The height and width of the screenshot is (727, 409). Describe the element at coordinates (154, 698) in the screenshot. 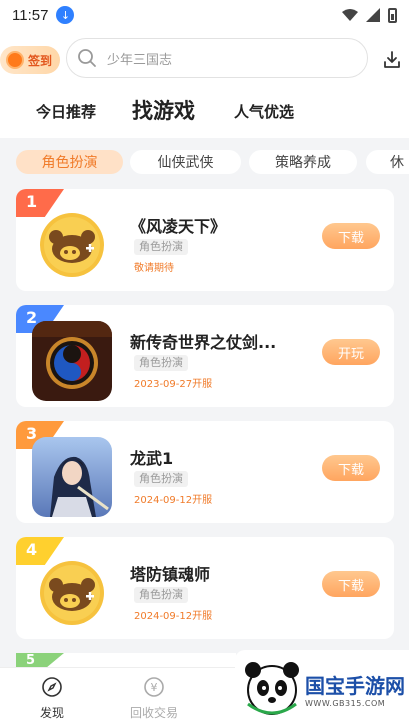

I see `nav-recycle-trade: ¥ 回收交易` at that location.